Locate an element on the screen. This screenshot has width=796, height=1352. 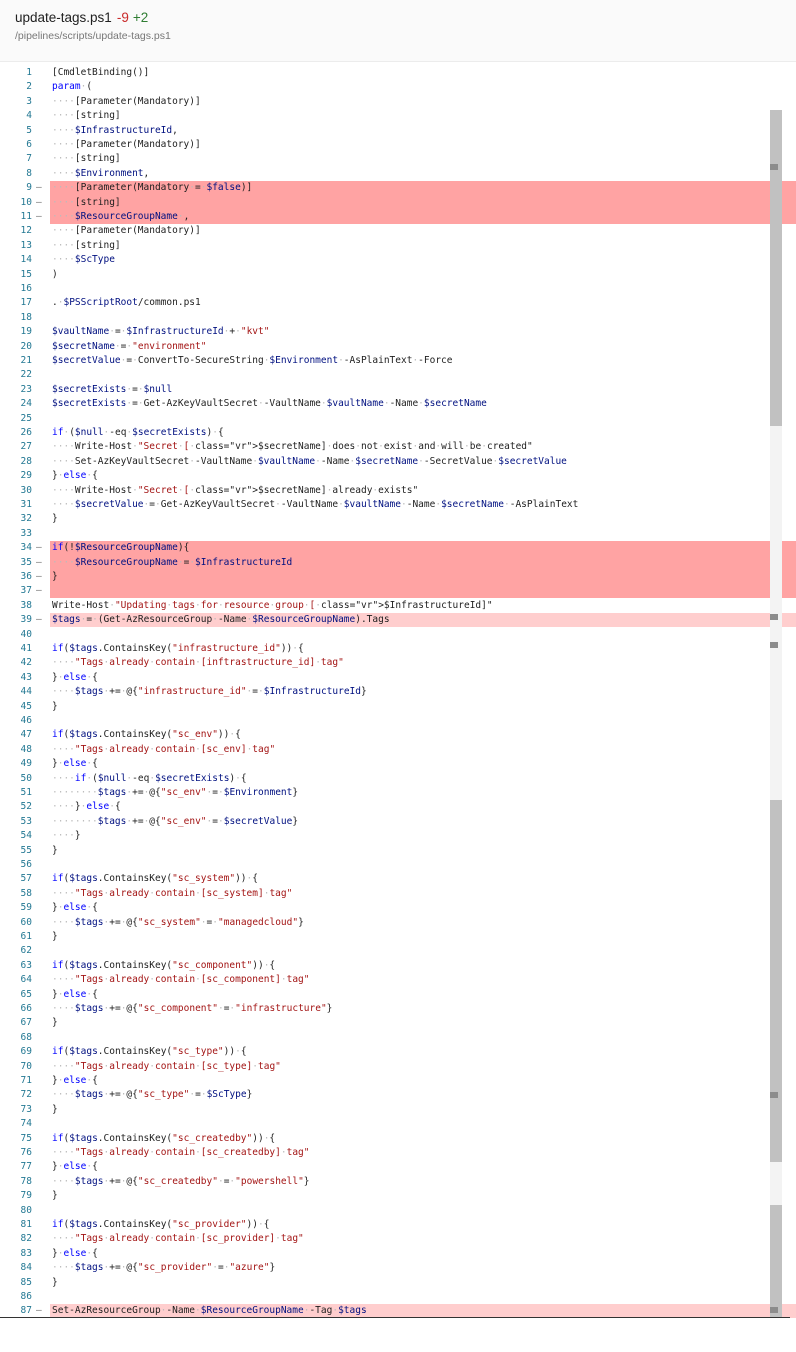
line-number: 79 is located at coordinates (26, 1196).